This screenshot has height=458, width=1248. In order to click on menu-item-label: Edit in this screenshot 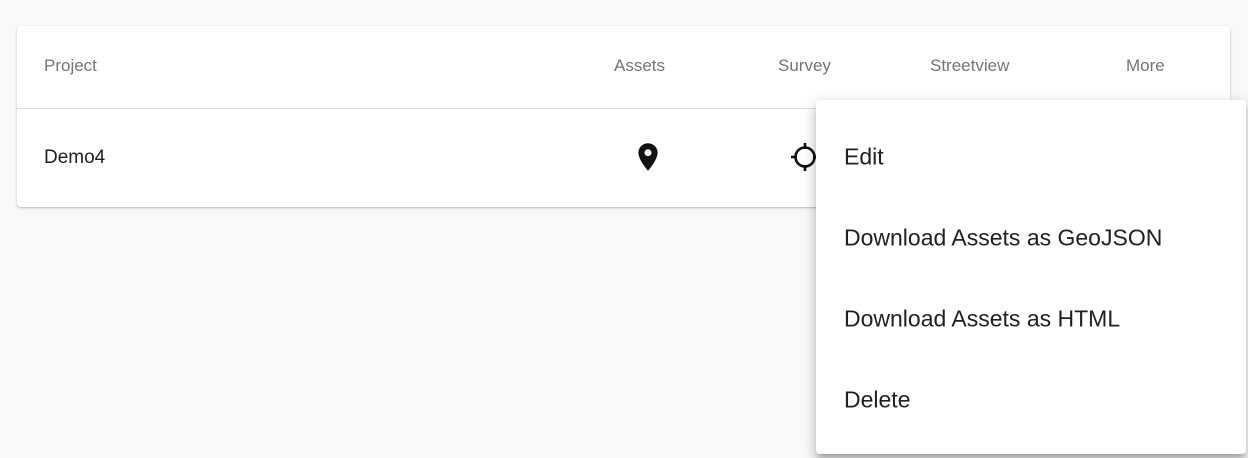, I will do `click(864, 156)`.